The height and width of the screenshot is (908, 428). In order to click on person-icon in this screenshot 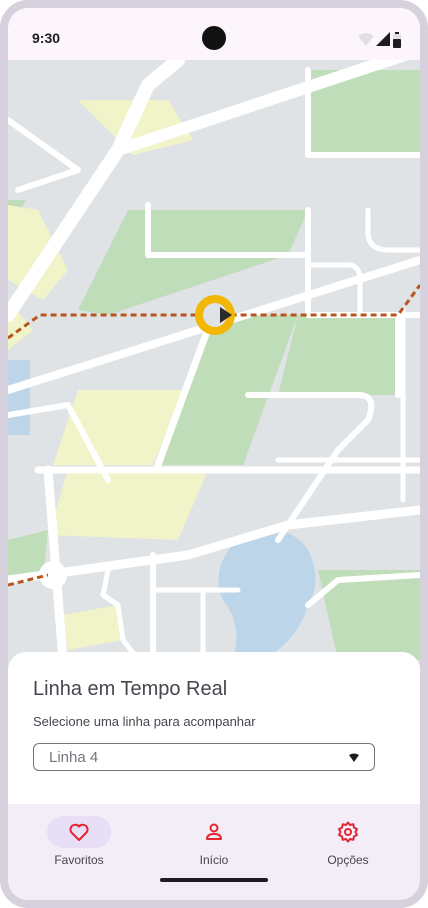, I will do `click(214, 831)`.